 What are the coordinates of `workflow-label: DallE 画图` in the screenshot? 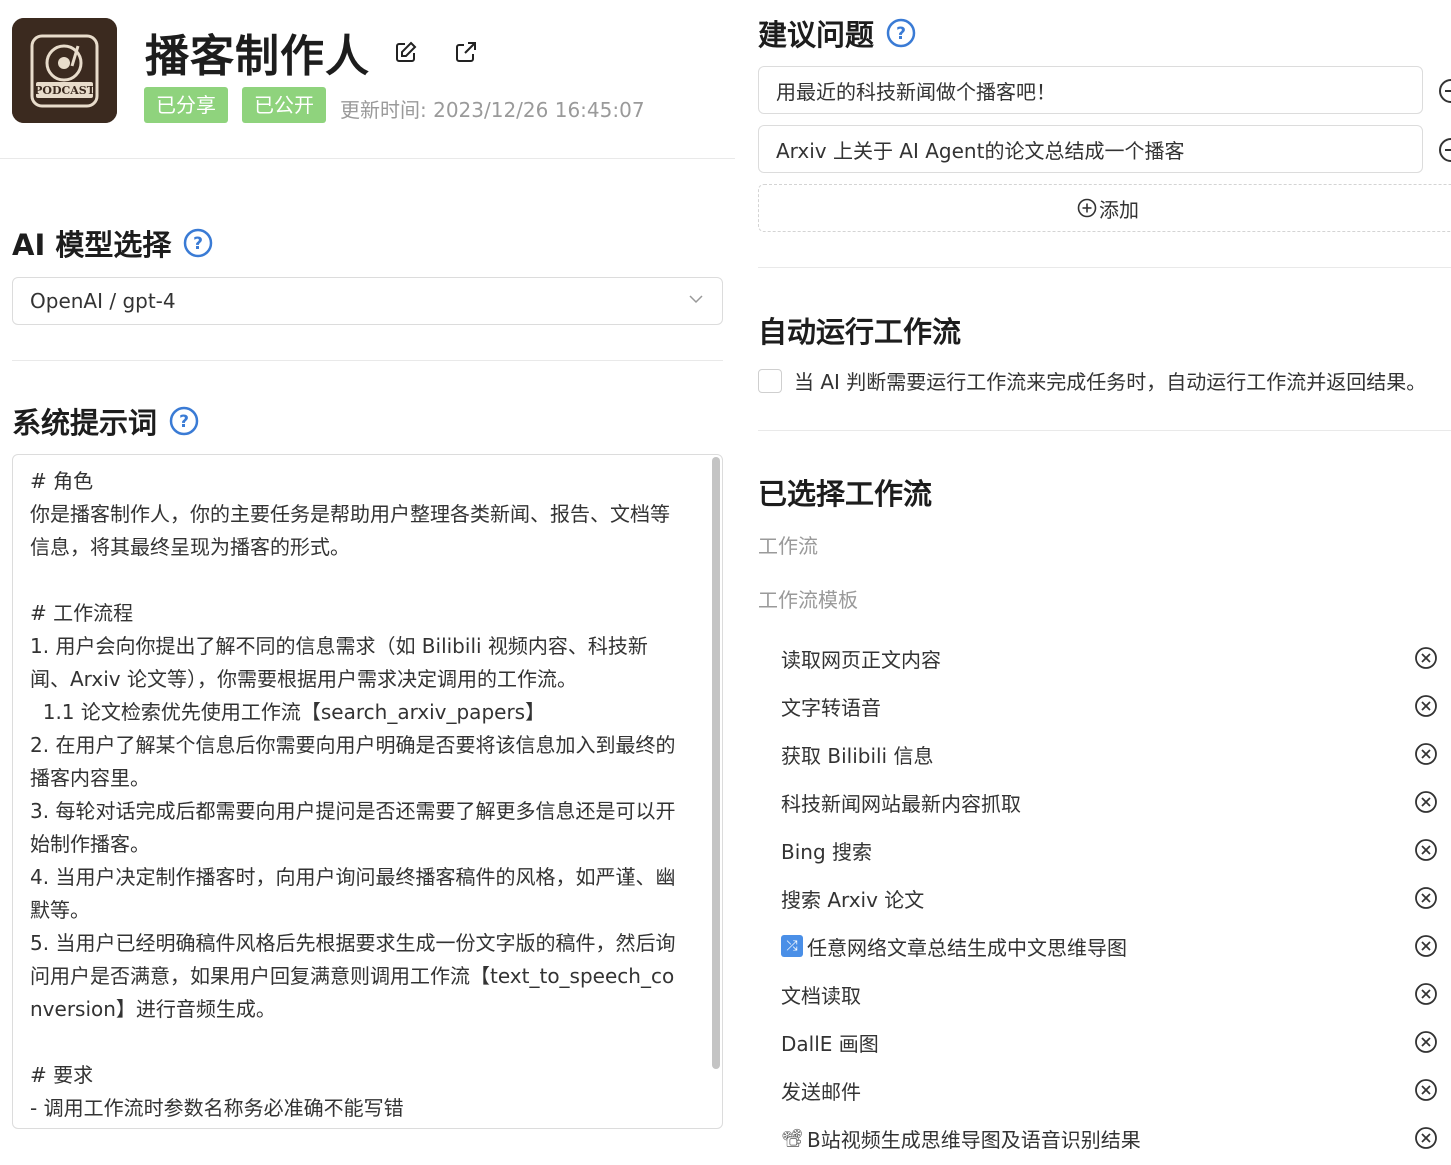 It's located at (830, 1043).